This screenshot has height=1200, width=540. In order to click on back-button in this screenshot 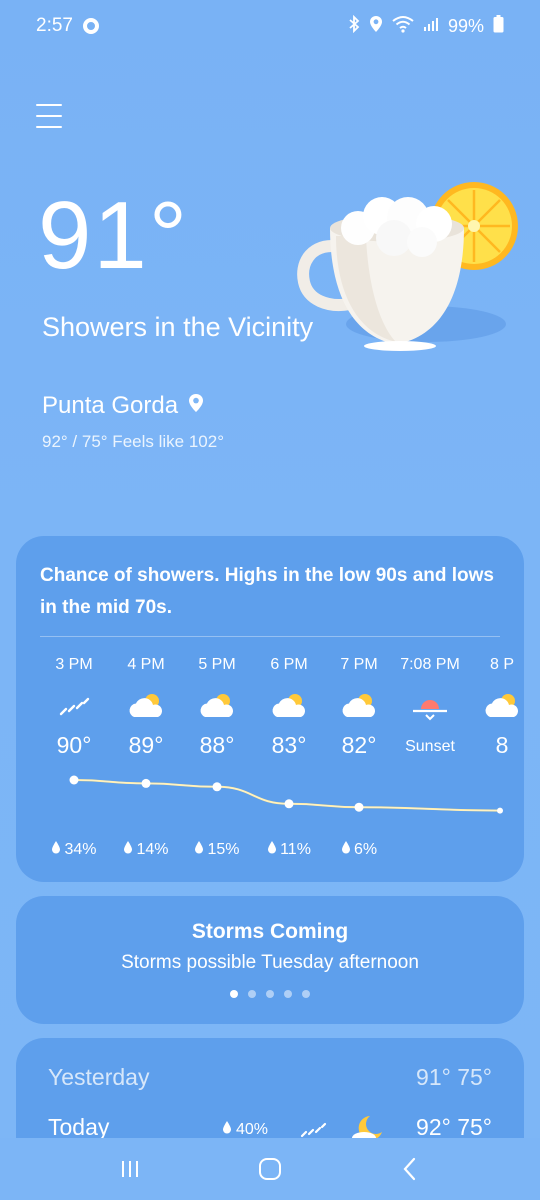, I will do `click(410, 1169)`.